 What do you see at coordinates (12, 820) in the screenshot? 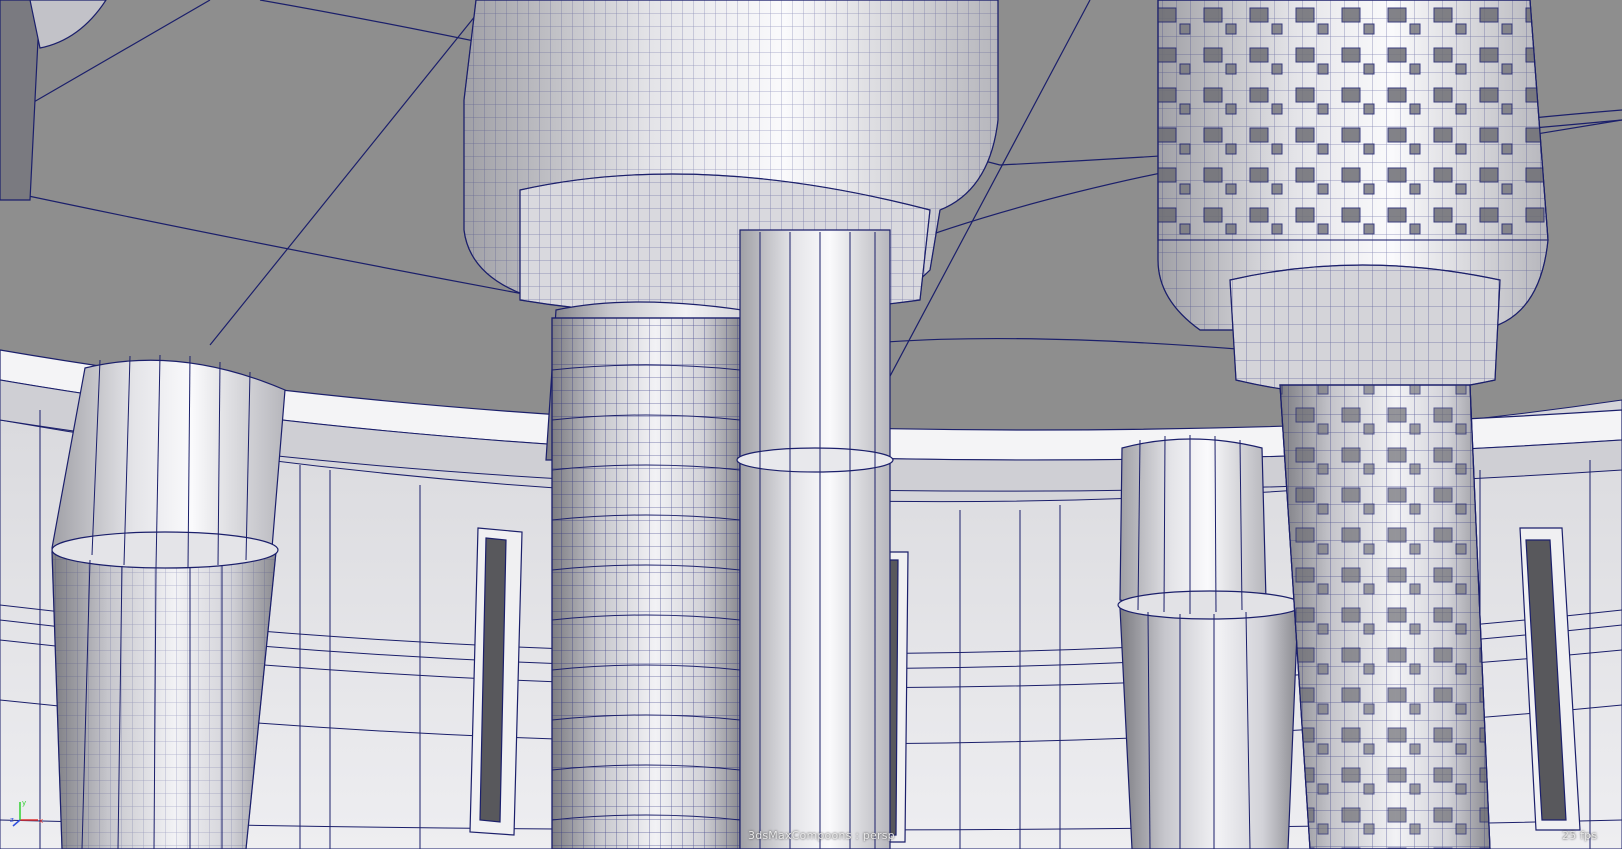
I see `axis-z-label: z` at bounding box center [12, 820].